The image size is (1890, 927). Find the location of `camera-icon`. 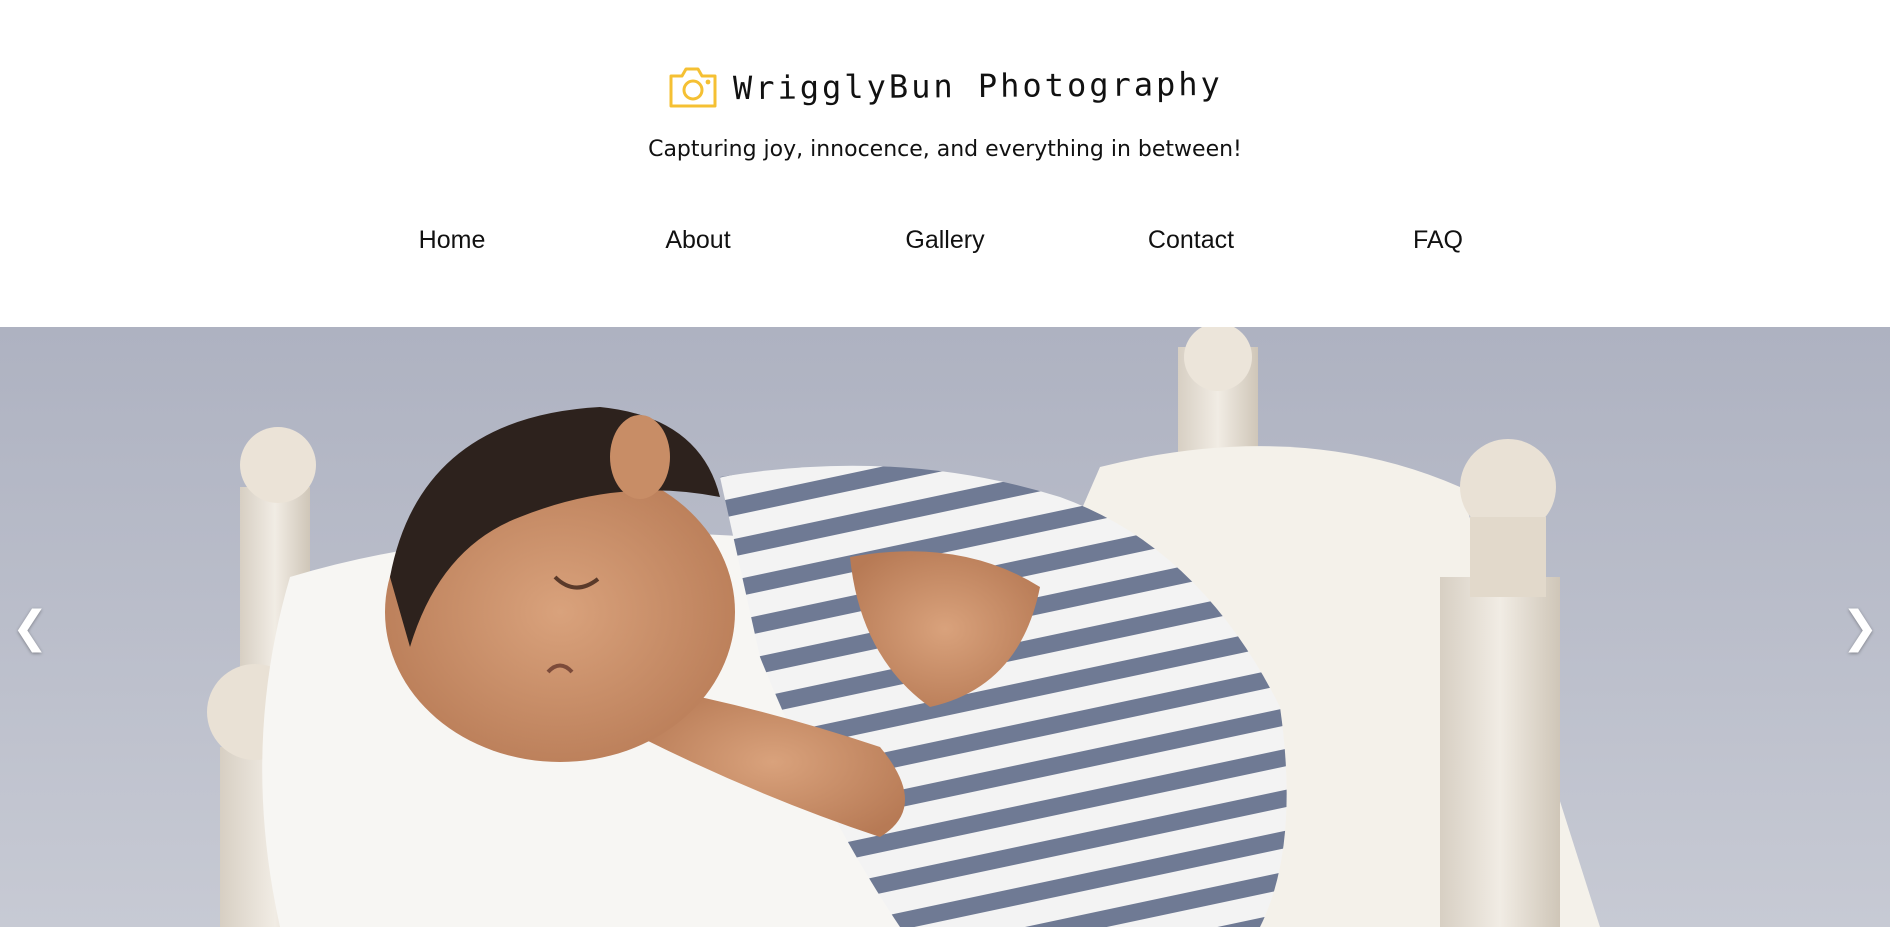

camera-icon is located at coordinates (693, 87).